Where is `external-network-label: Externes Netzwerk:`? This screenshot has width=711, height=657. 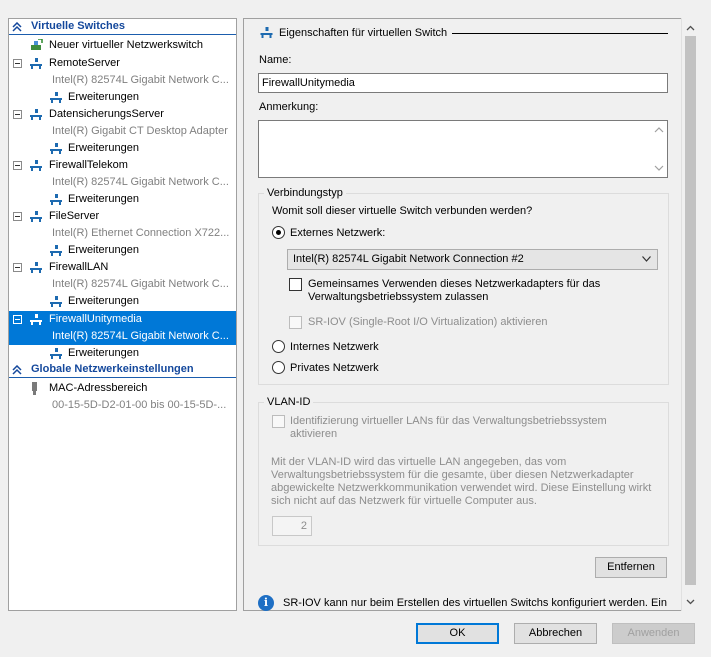
external-network-label: Externes Netzwerk: is located at coordinates (338, 233).